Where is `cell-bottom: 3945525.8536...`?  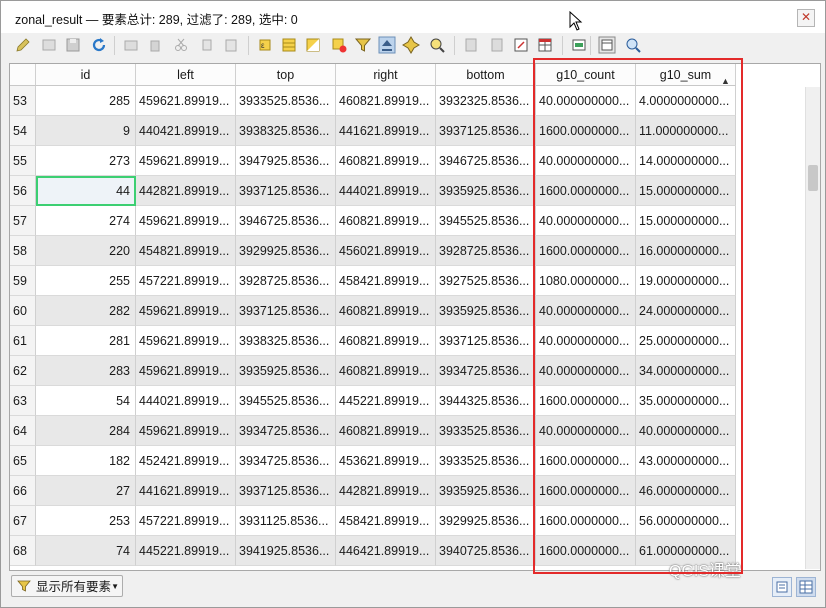
cell-bottom: 3945525.8536... is located at coordinates (486, 221).